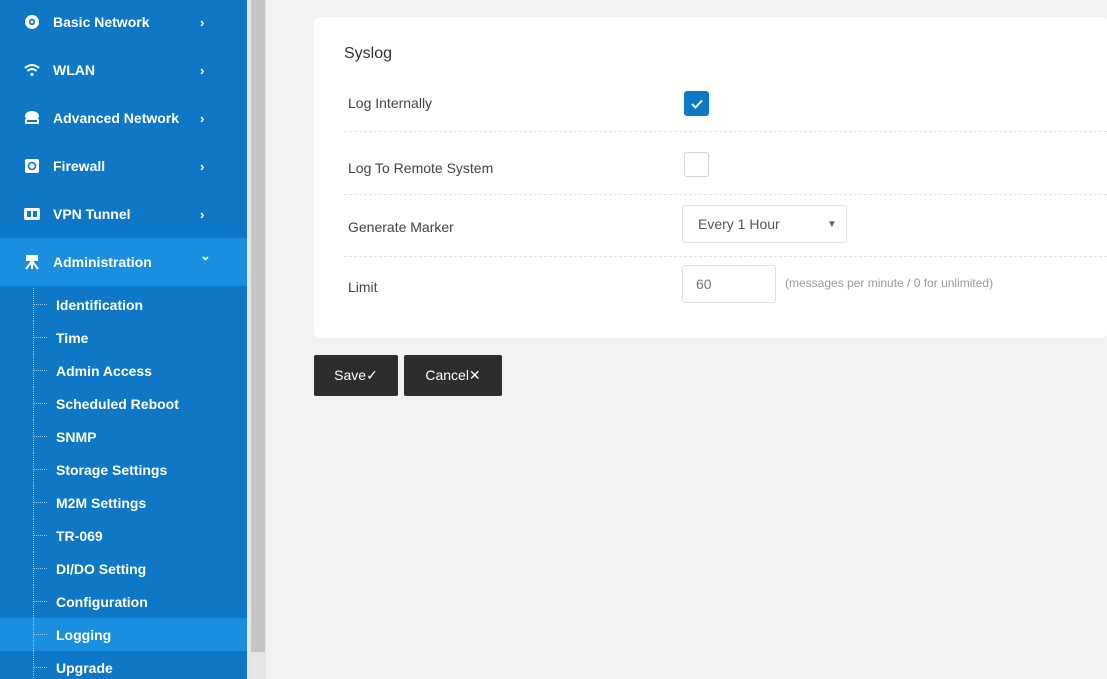  I want to click on network-icon, so click(32, 118).